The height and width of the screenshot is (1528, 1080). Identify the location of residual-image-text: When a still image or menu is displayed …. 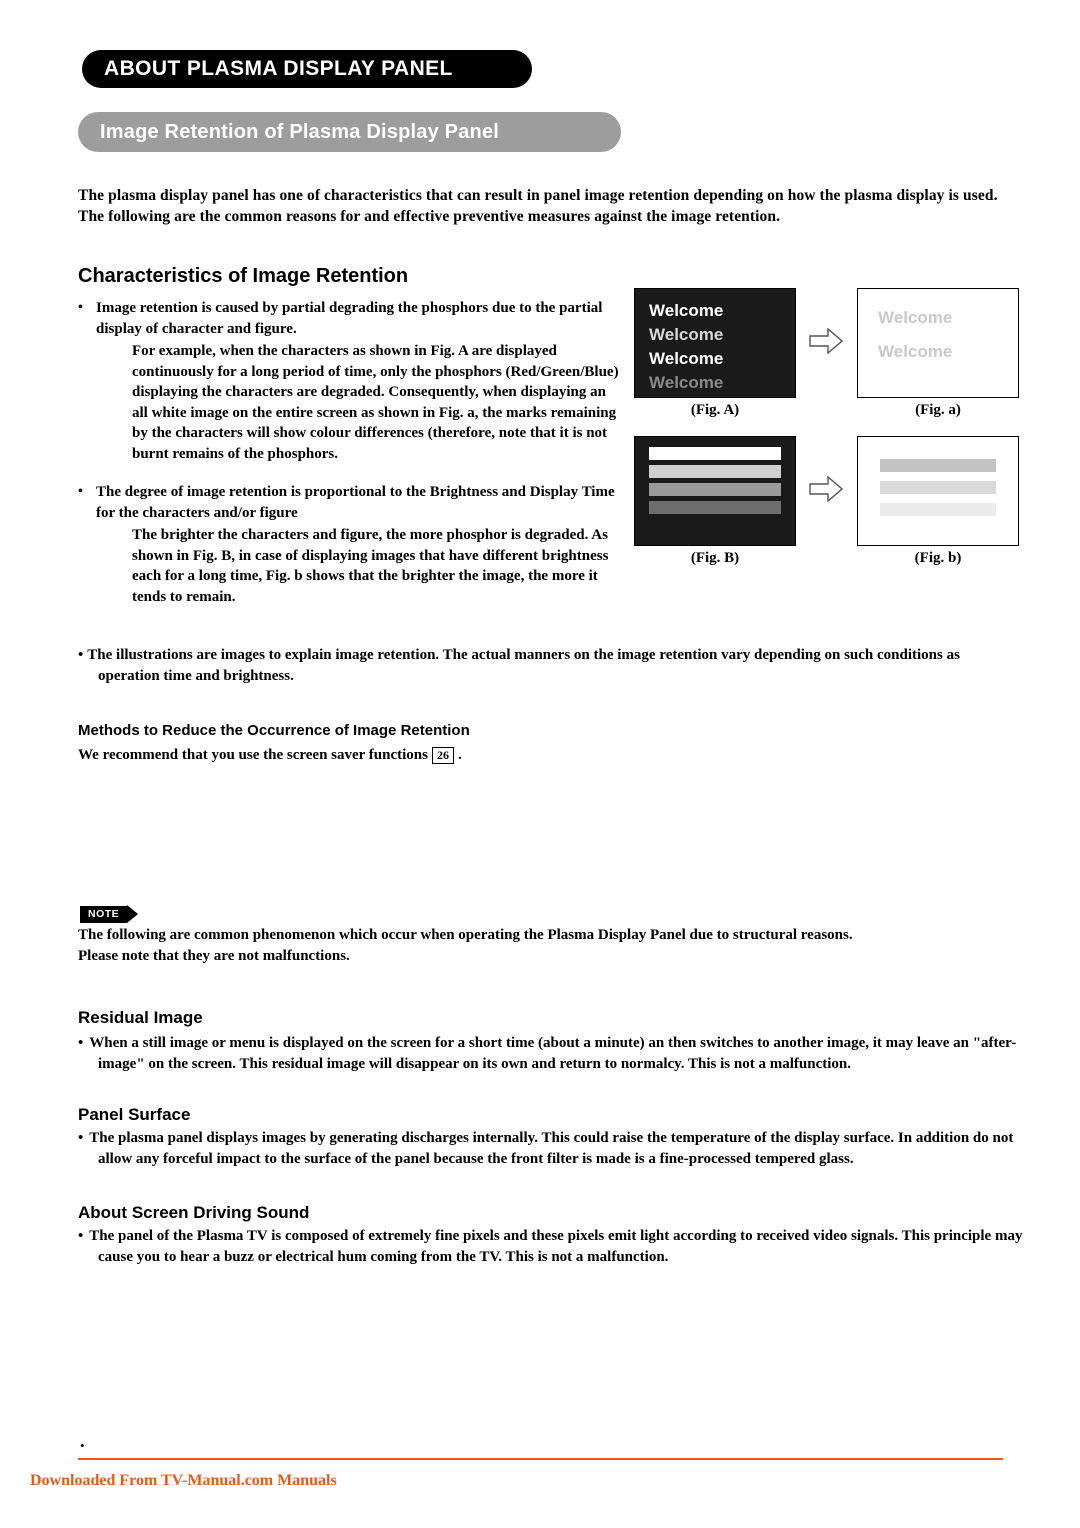
(553, 1053).